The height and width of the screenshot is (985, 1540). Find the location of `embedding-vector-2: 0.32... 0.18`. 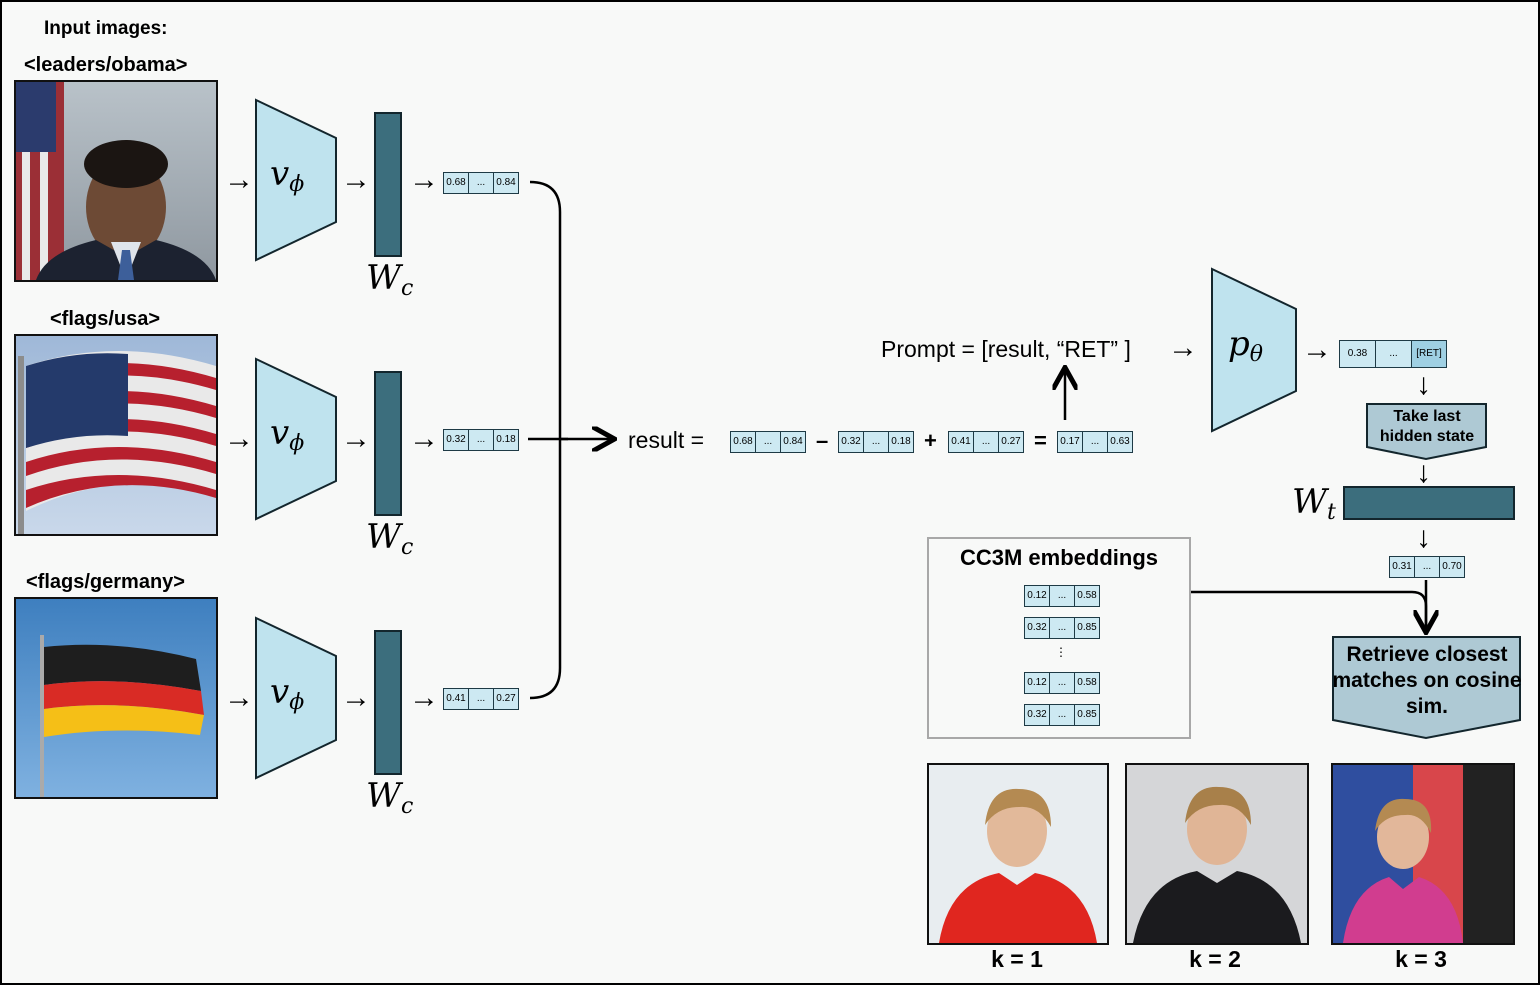

embedding-vector-2: 0.32... 0.18 is located at coordinates (481, 440).